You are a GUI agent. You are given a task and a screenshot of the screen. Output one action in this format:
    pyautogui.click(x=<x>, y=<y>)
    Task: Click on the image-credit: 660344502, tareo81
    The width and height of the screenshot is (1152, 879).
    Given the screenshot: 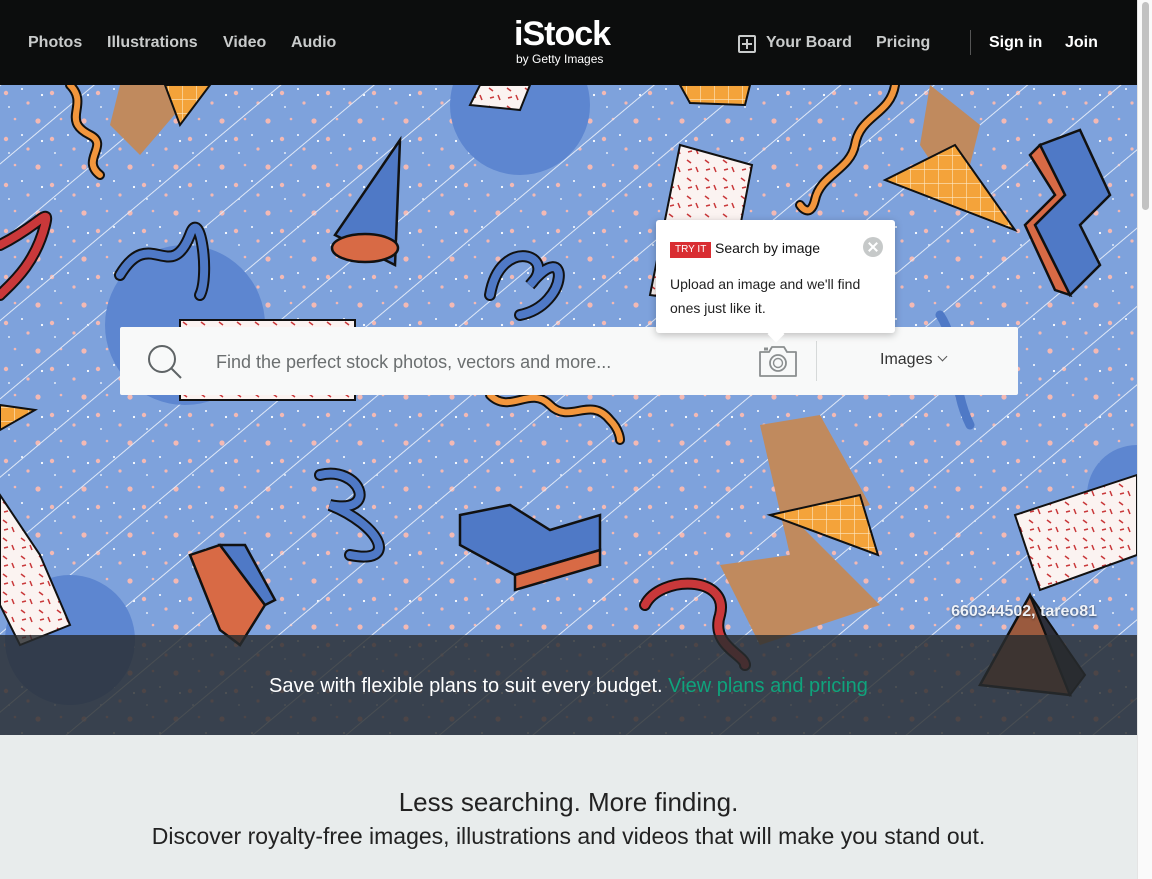 What is the action you would take?
    pyautogui.click(x=1024, y=611)
    